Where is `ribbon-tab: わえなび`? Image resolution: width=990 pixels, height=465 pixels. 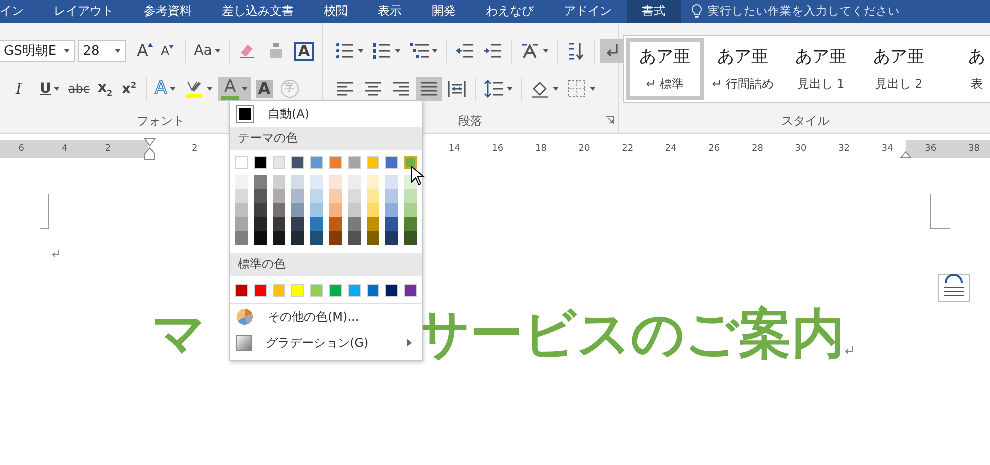
ribbon-tab: わえなび is located at coordinates (510, 11).